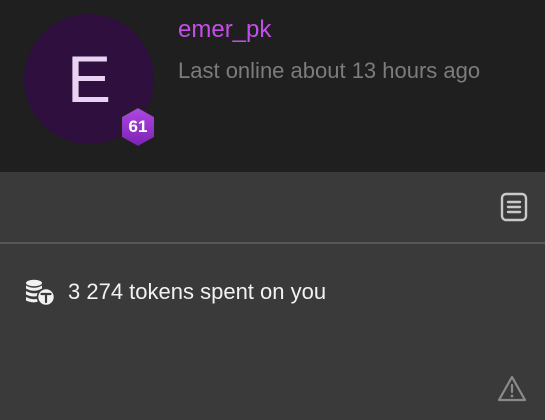  Describe the element at coordinates (224, 30) in the screenshot. I see `username: emer_pk` at that location.